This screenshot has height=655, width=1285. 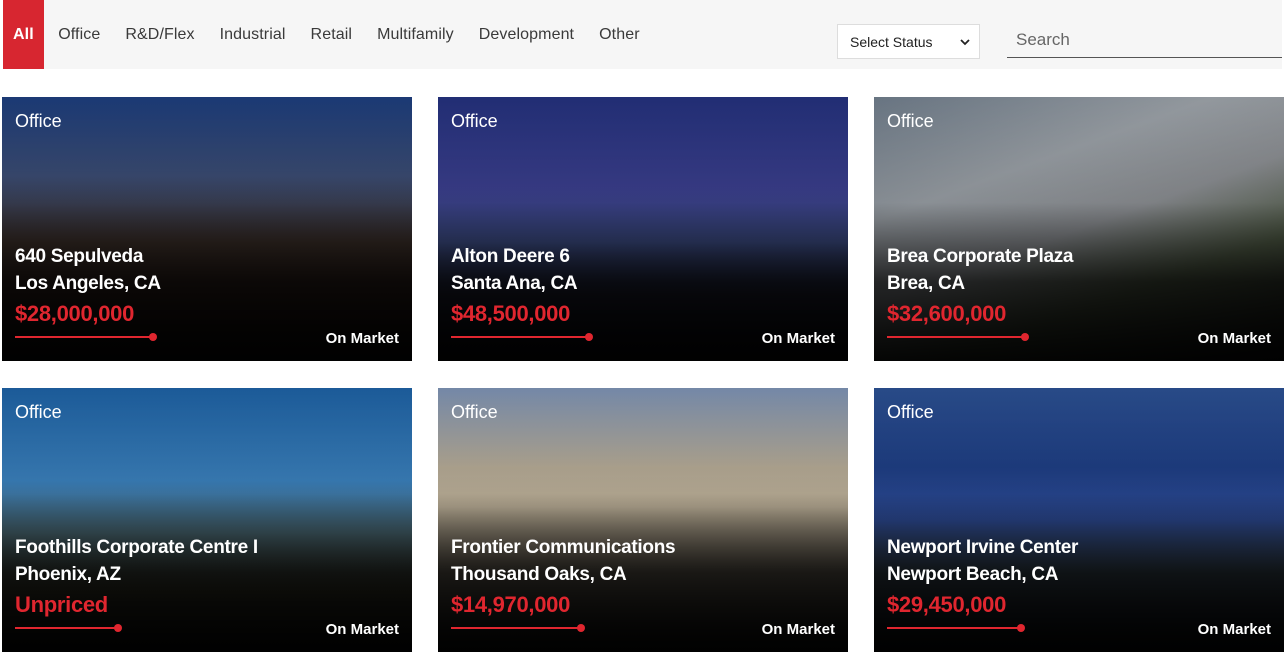 What do you see at coordinates (79, 34) in the screenshot?
I see `tab-office: Office` at bounding box center [79, 34].